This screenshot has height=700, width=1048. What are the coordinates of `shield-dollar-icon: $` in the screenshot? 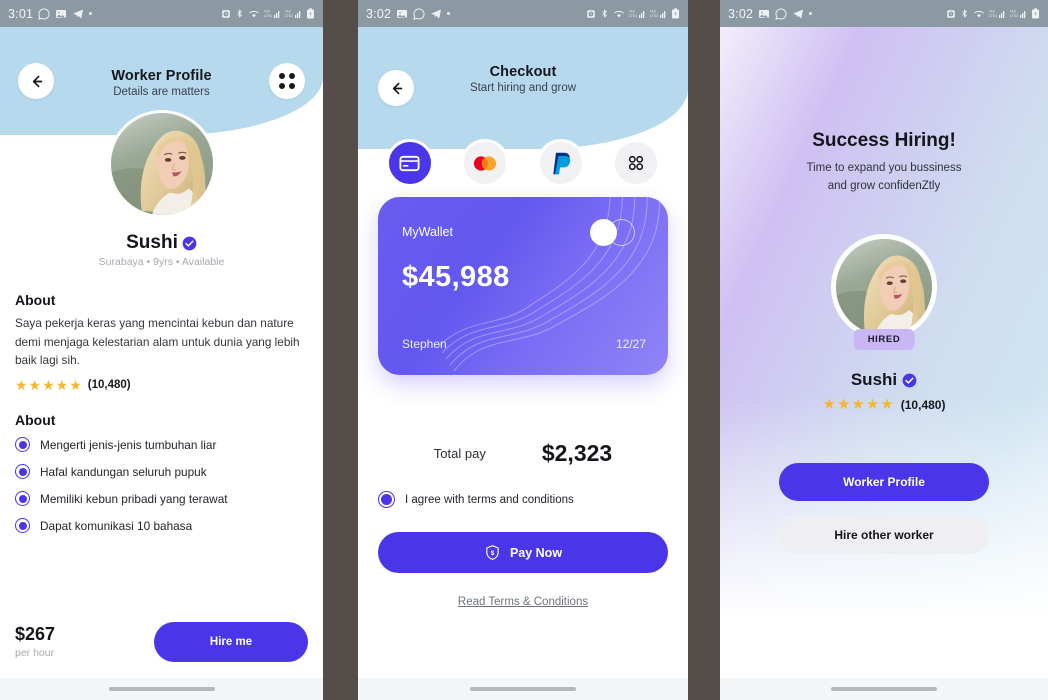 It's located at (492, 552).